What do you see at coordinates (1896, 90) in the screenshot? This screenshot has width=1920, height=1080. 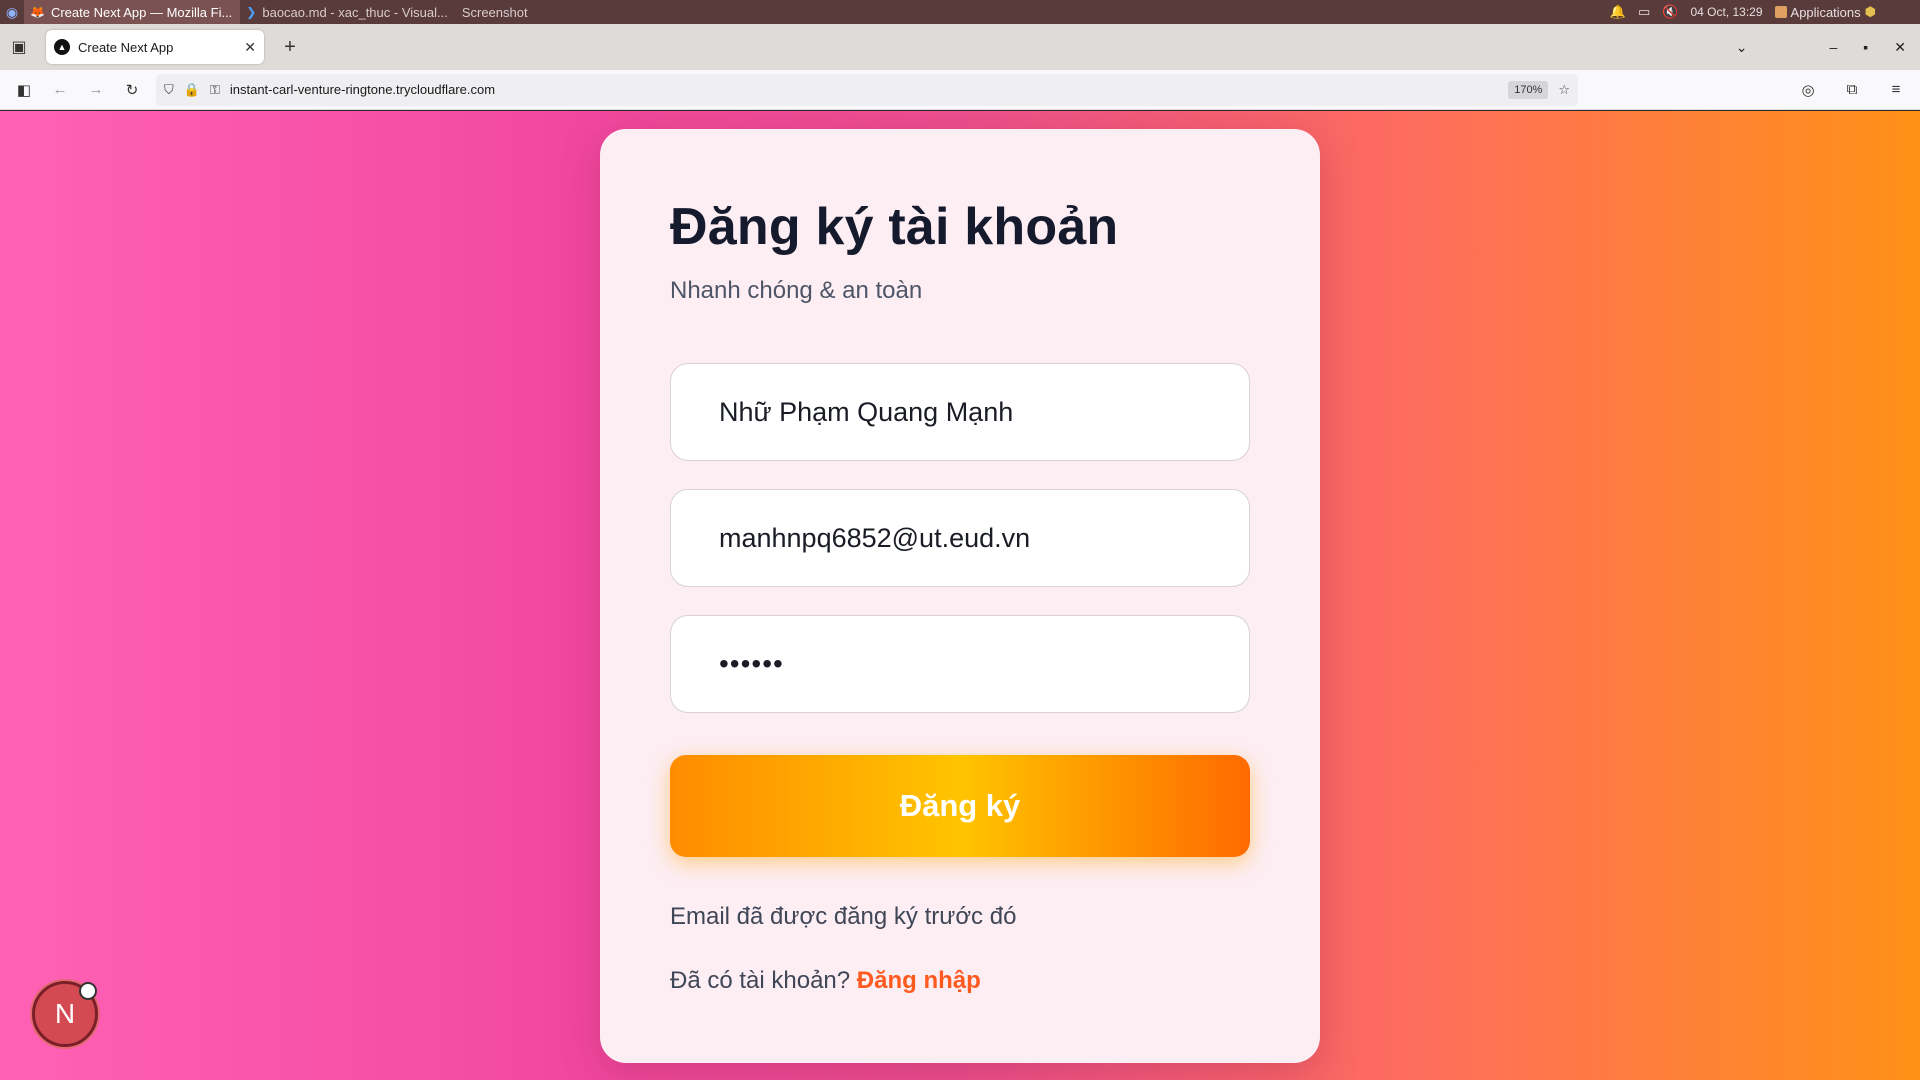 I see `menu-hamburger-icon: ≡` at bounding box center [1896, 90].